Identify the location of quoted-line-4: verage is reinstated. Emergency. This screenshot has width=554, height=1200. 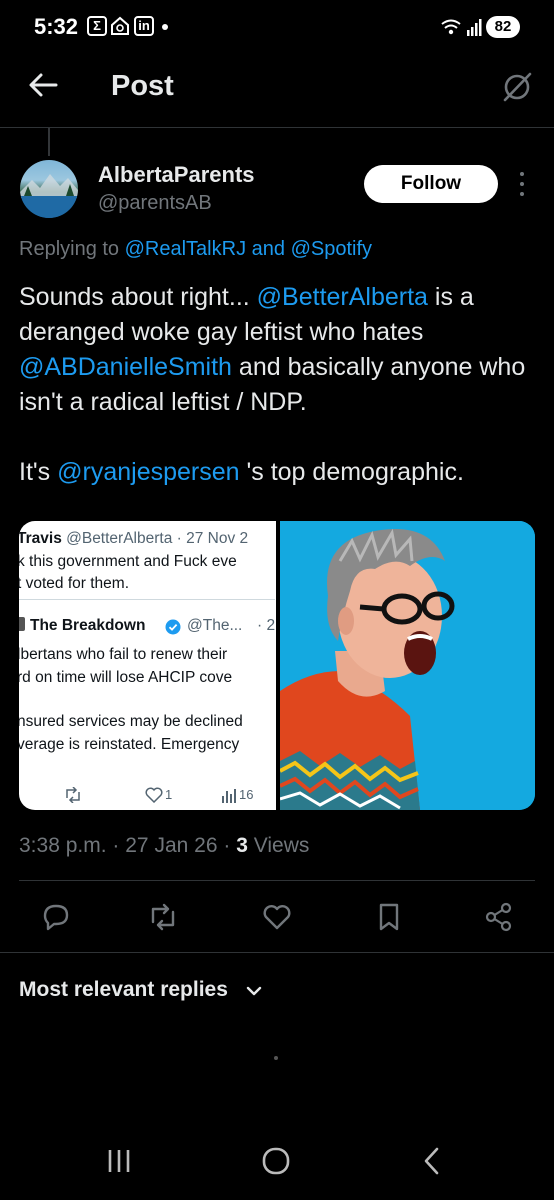
(129, 744).